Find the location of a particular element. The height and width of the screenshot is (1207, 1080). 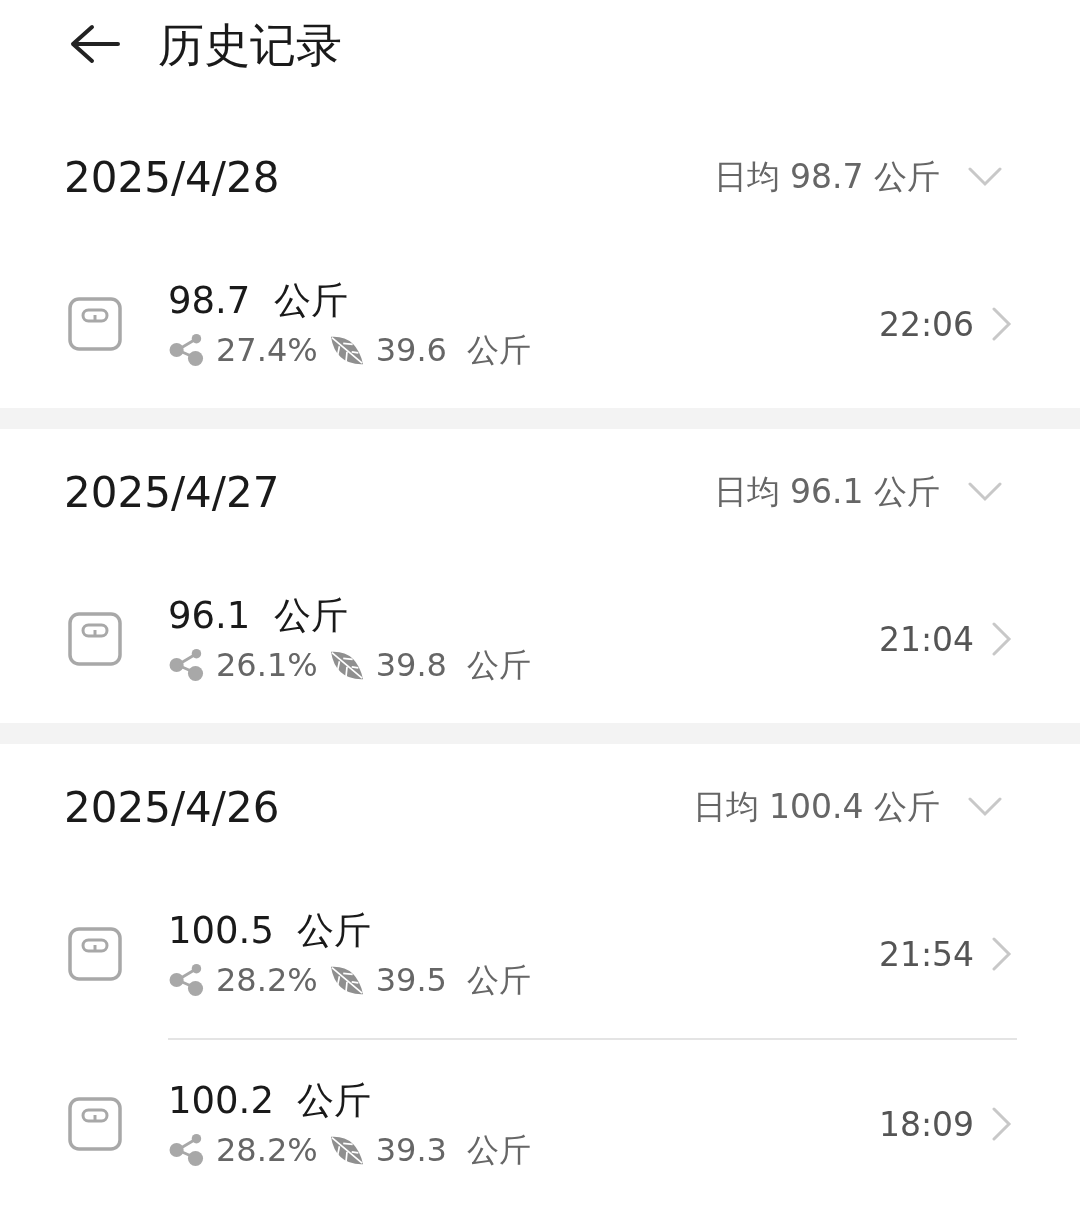

date-heading: 2025/4/27 is located at coordinates (172, 492).